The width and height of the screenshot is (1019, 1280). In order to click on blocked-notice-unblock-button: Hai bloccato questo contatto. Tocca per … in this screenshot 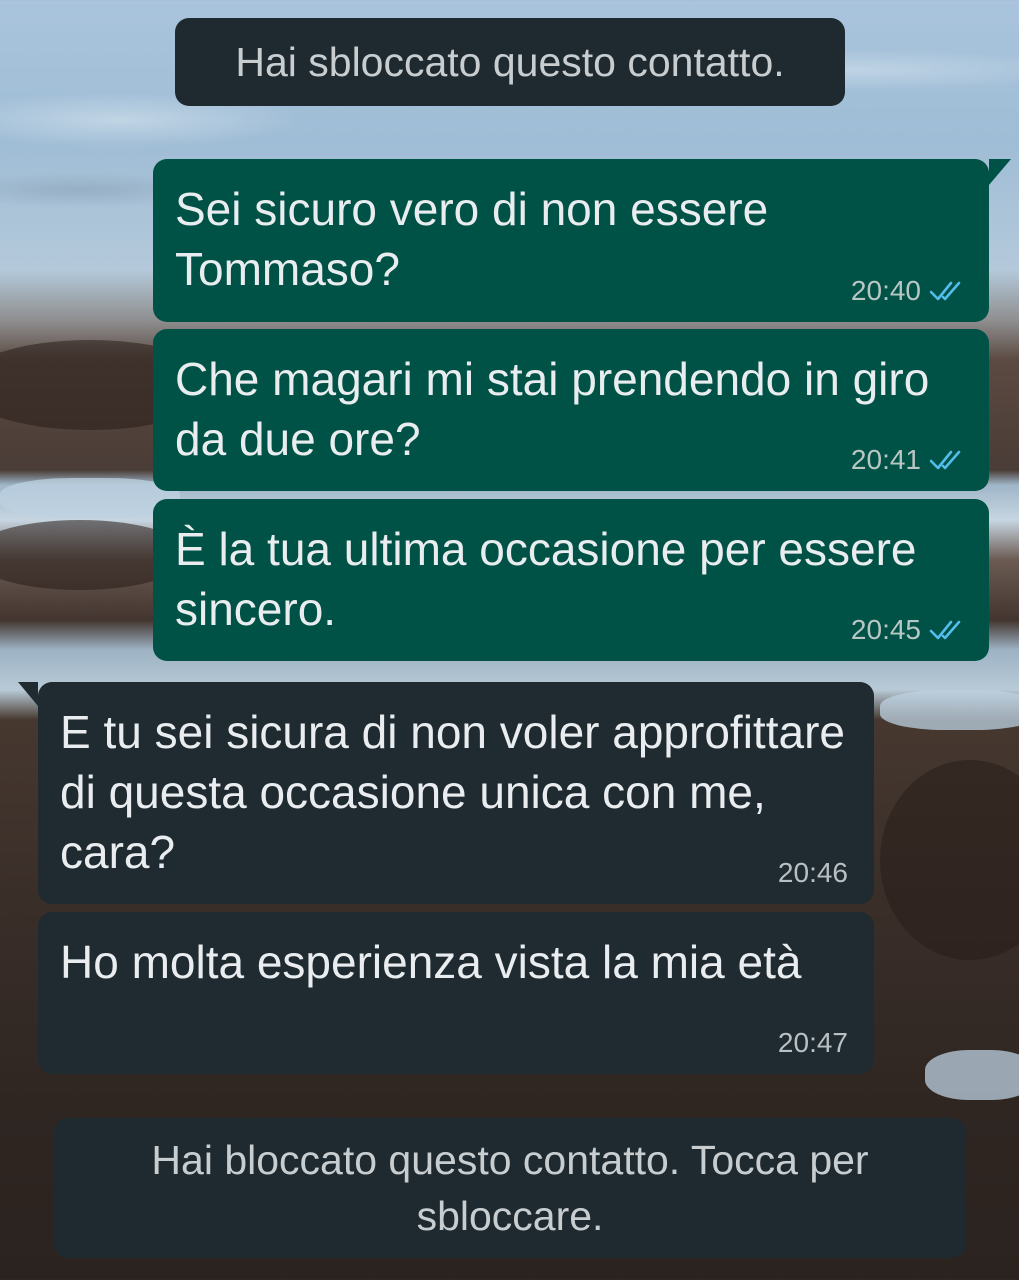, I will do `click(510, 1188)`.